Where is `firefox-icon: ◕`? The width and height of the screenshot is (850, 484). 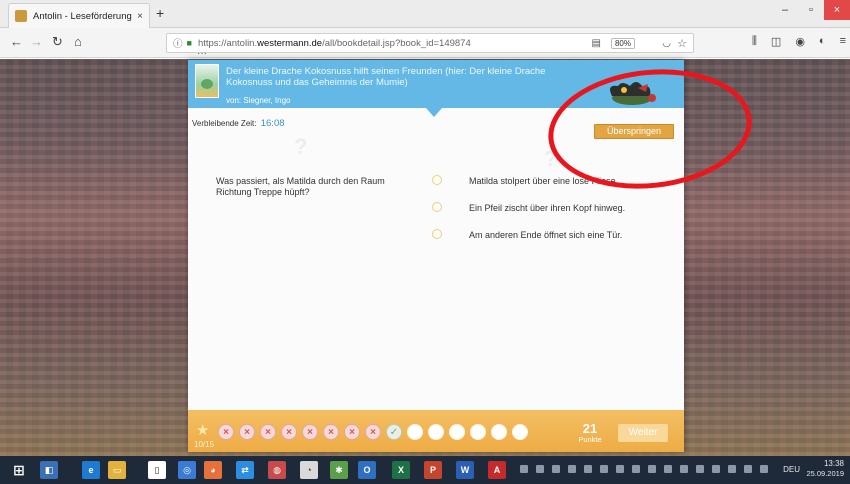
firefox-icon: ◕ is located at coordinates (213, 470).